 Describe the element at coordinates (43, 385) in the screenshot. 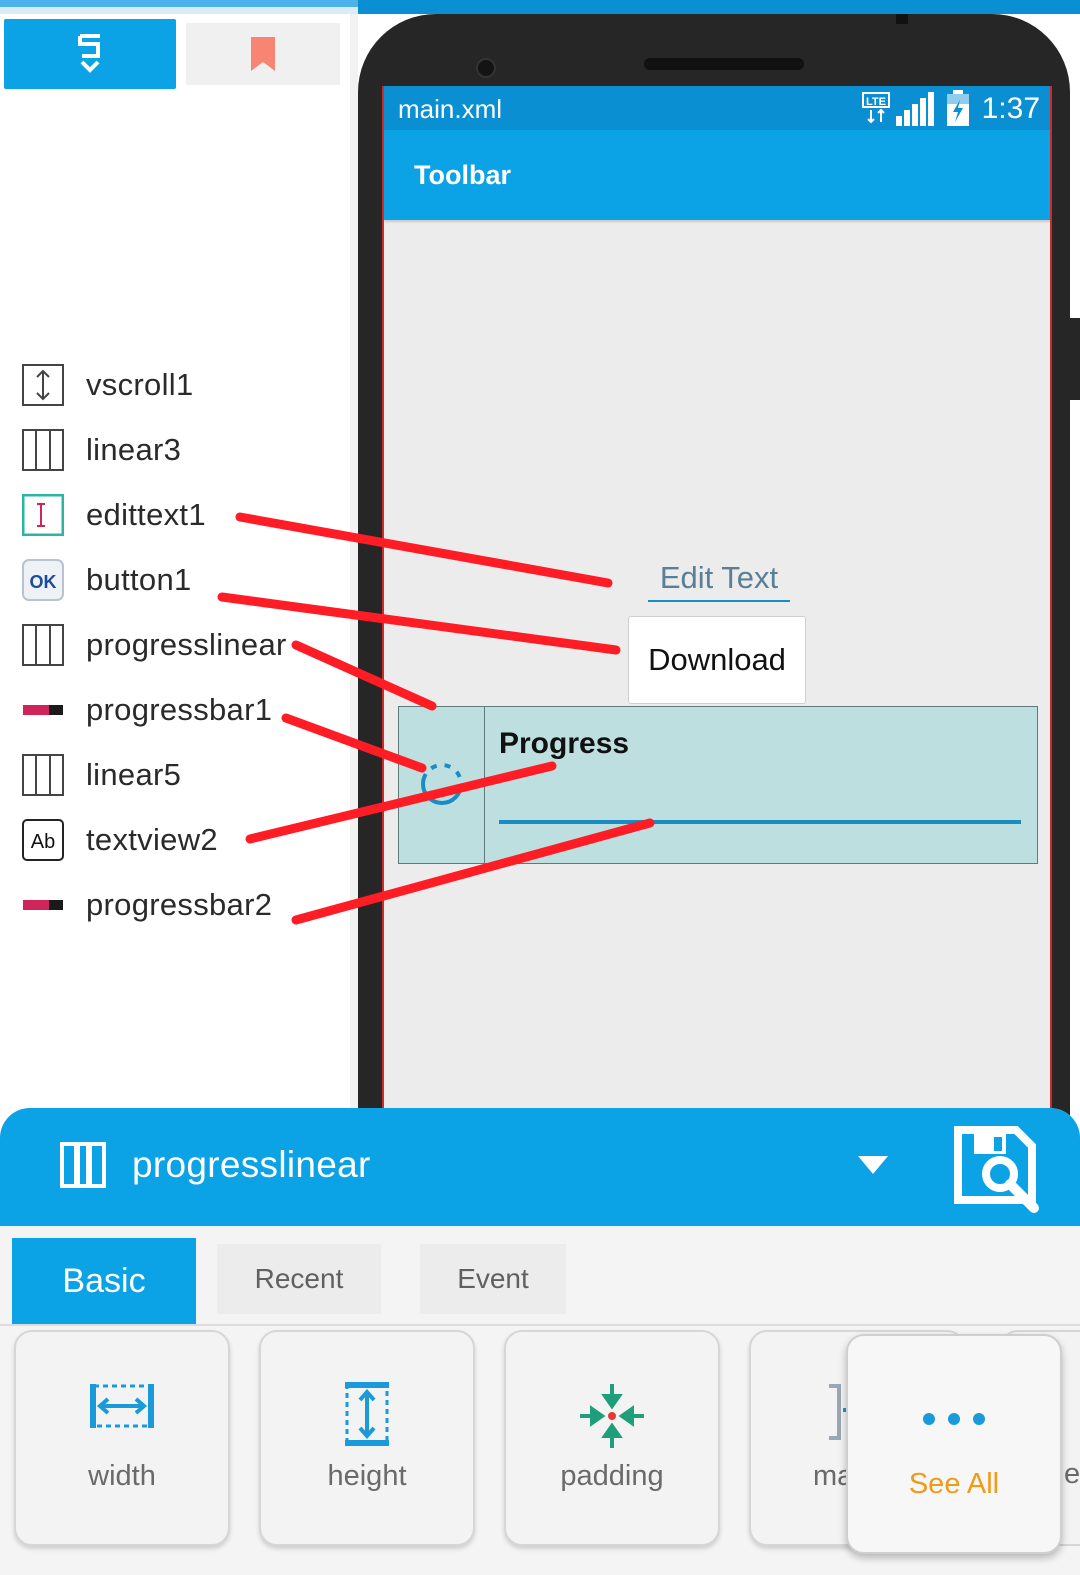

I see `vscroll-icon` at that location.